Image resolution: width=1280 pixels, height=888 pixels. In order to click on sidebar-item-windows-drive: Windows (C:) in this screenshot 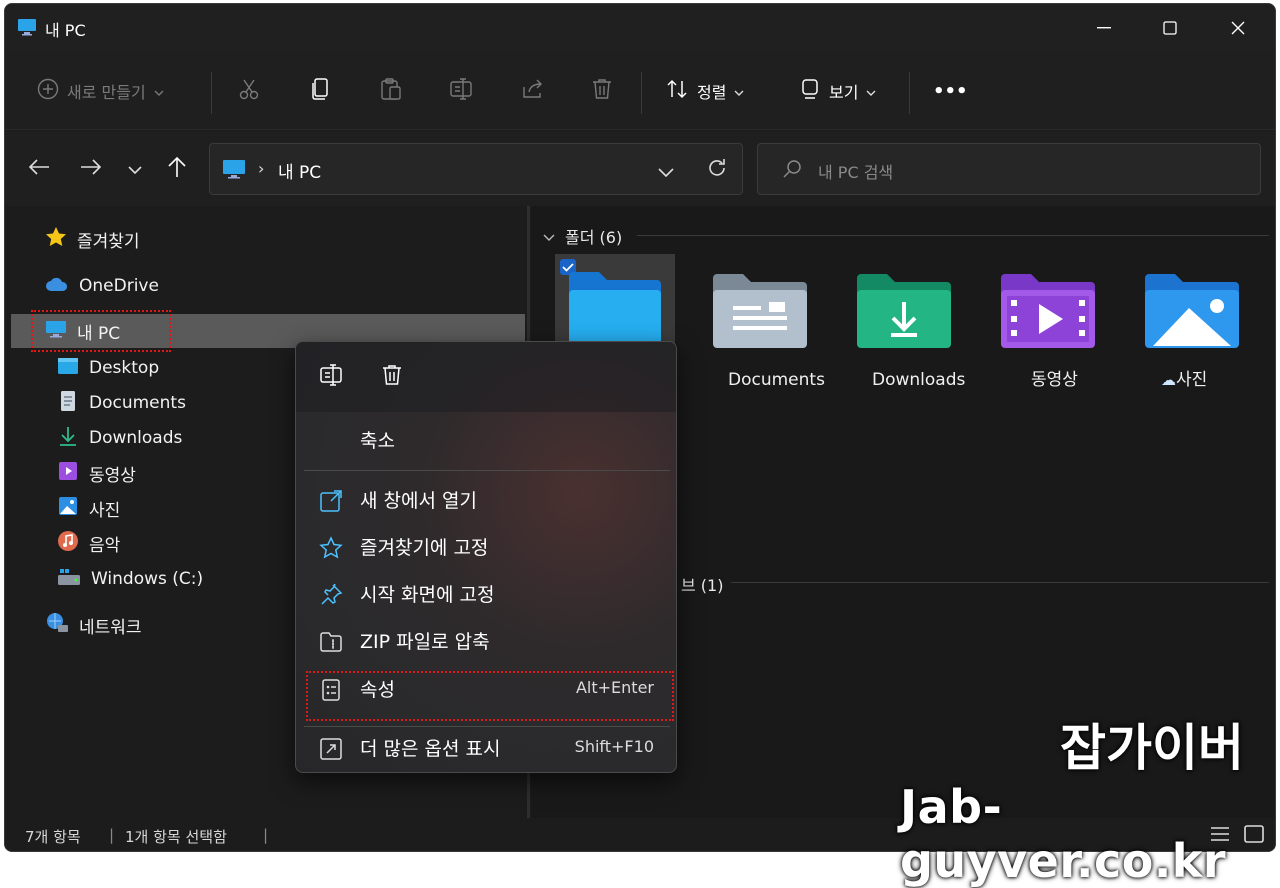, I will do `click(130, 579)`.